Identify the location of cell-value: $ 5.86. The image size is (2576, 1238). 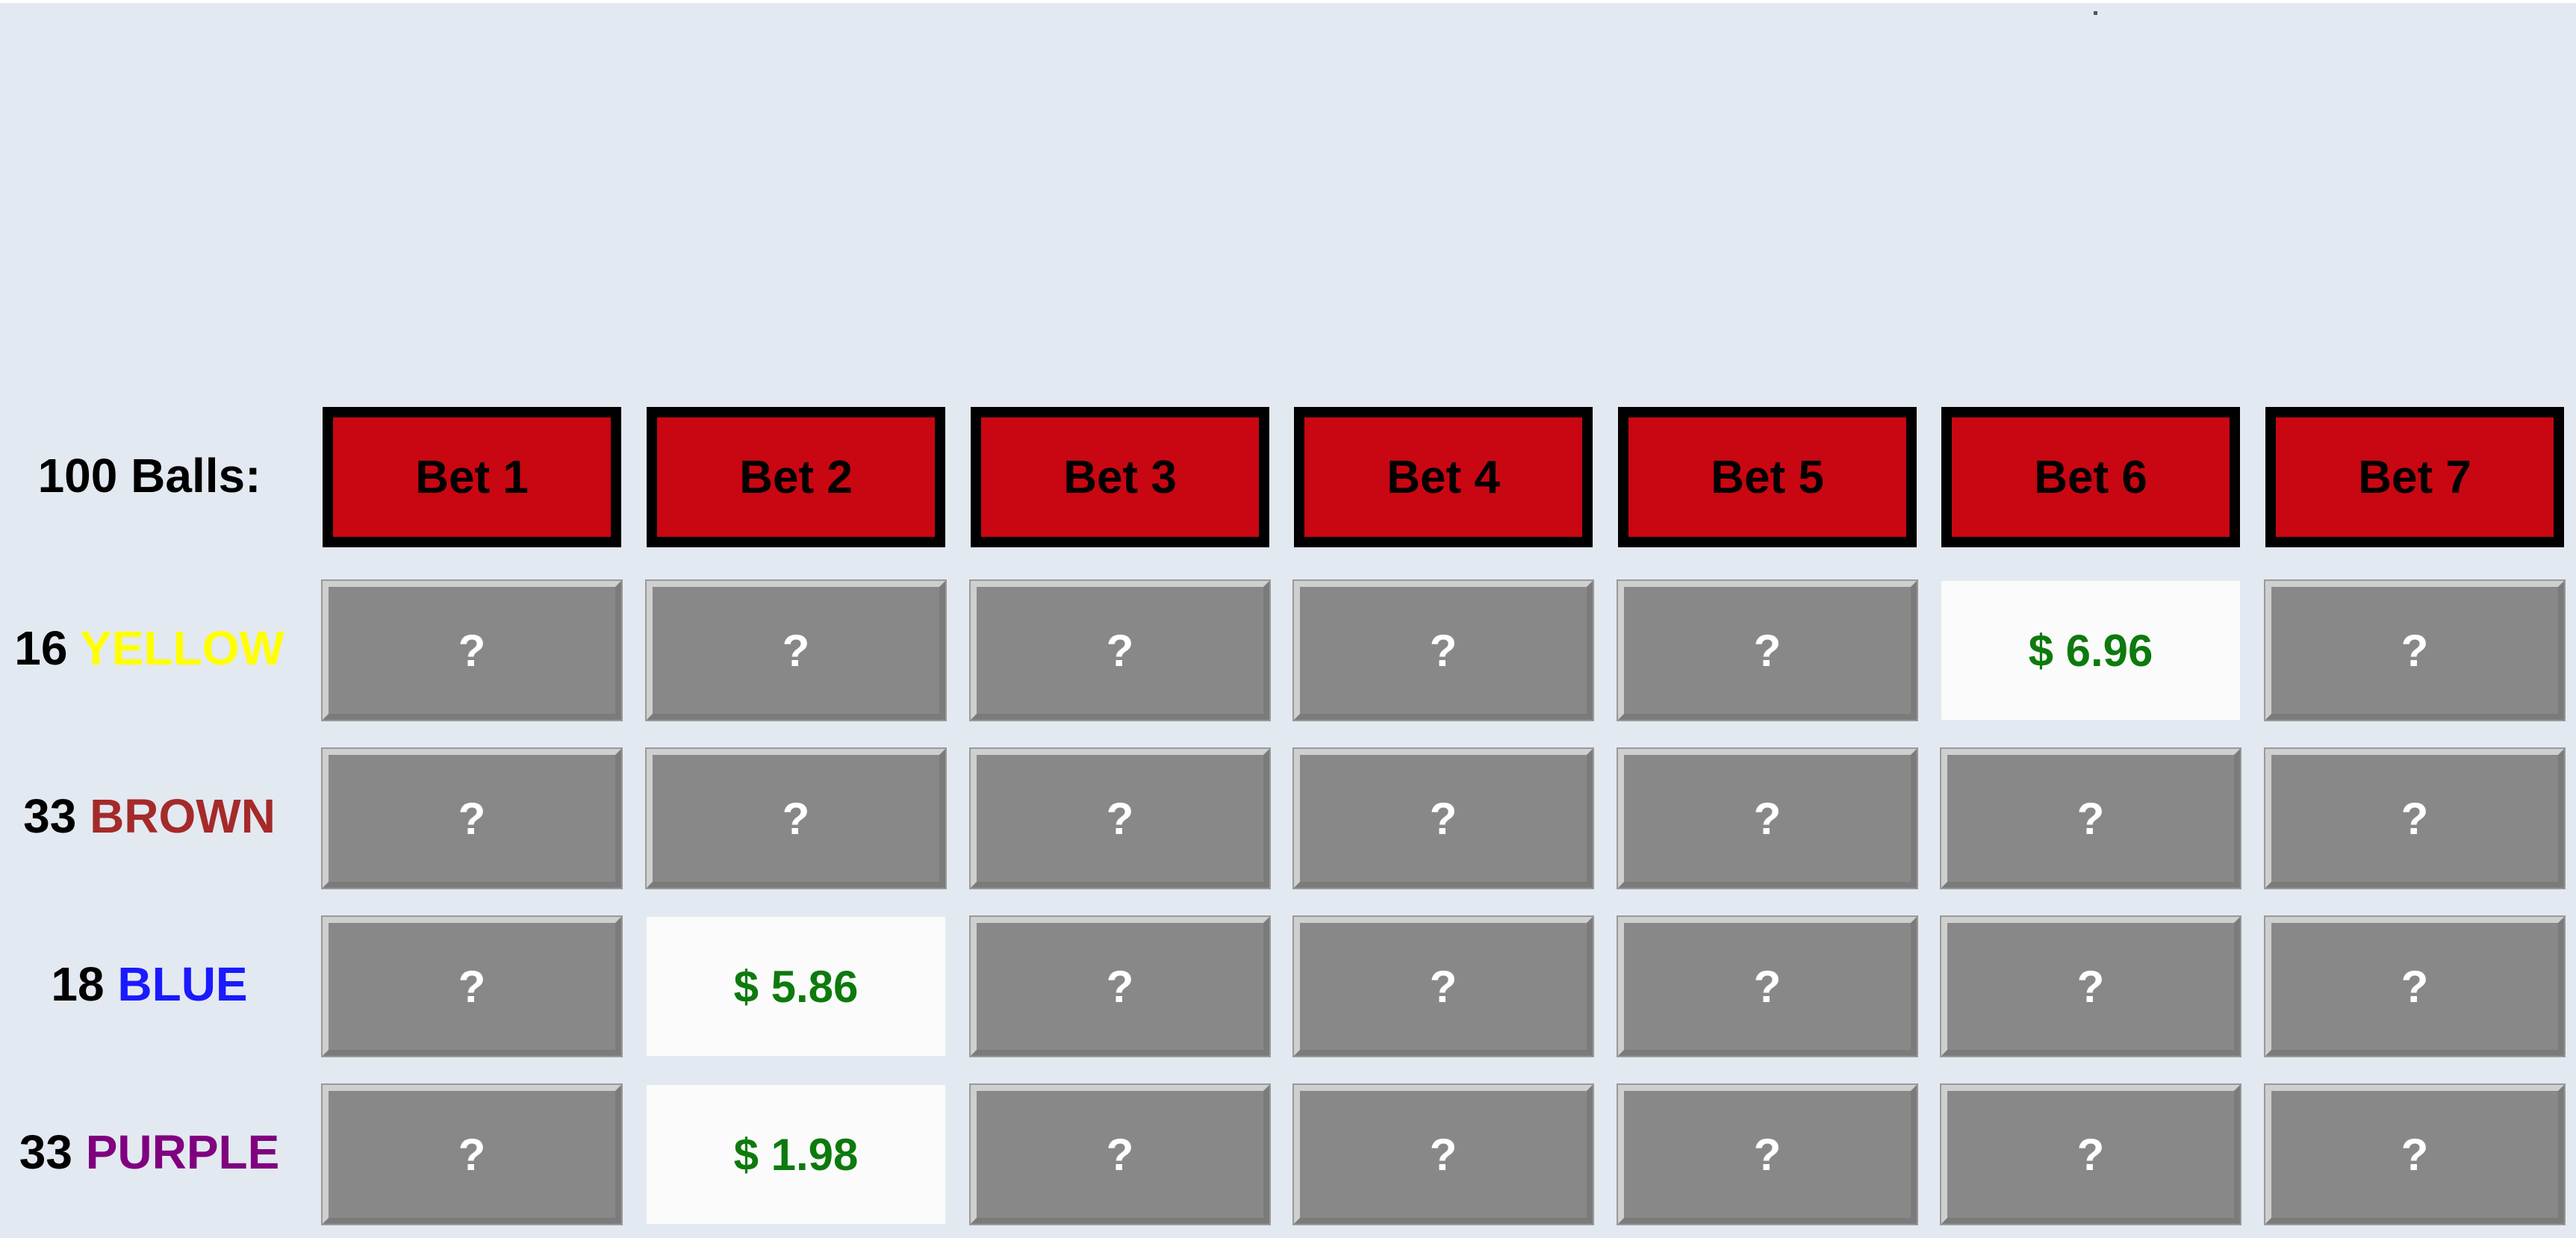
(796, 986).